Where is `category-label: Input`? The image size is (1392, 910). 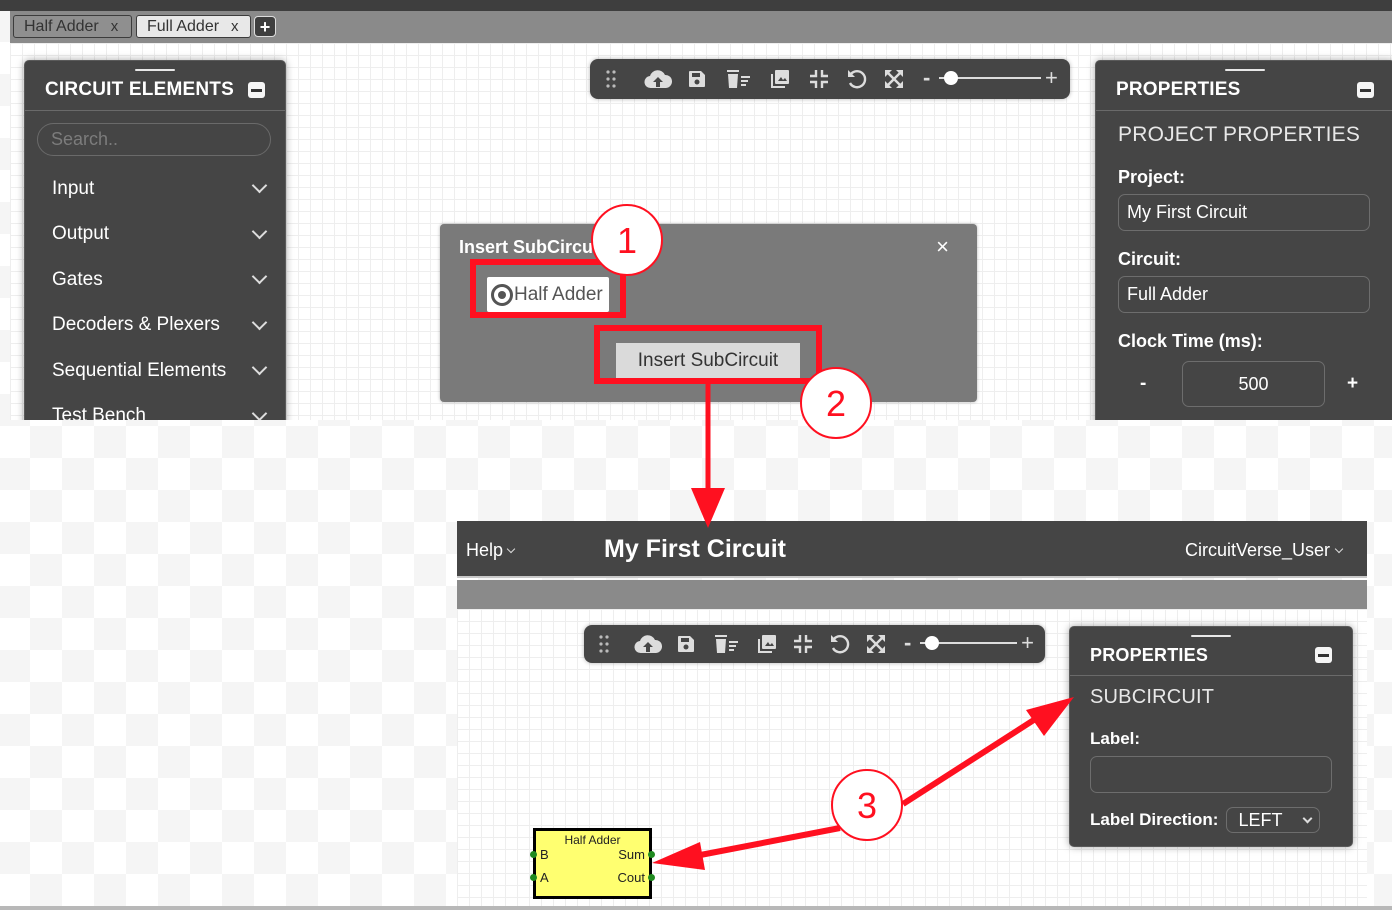
category-label: Input is located at coordinates (73, 188).